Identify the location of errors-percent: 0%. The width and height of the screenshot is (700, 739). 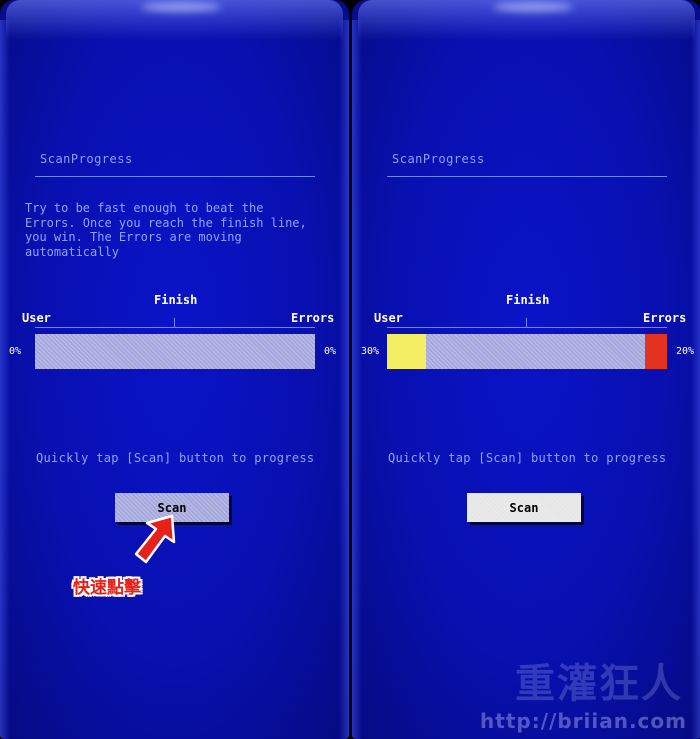
(330, 351).